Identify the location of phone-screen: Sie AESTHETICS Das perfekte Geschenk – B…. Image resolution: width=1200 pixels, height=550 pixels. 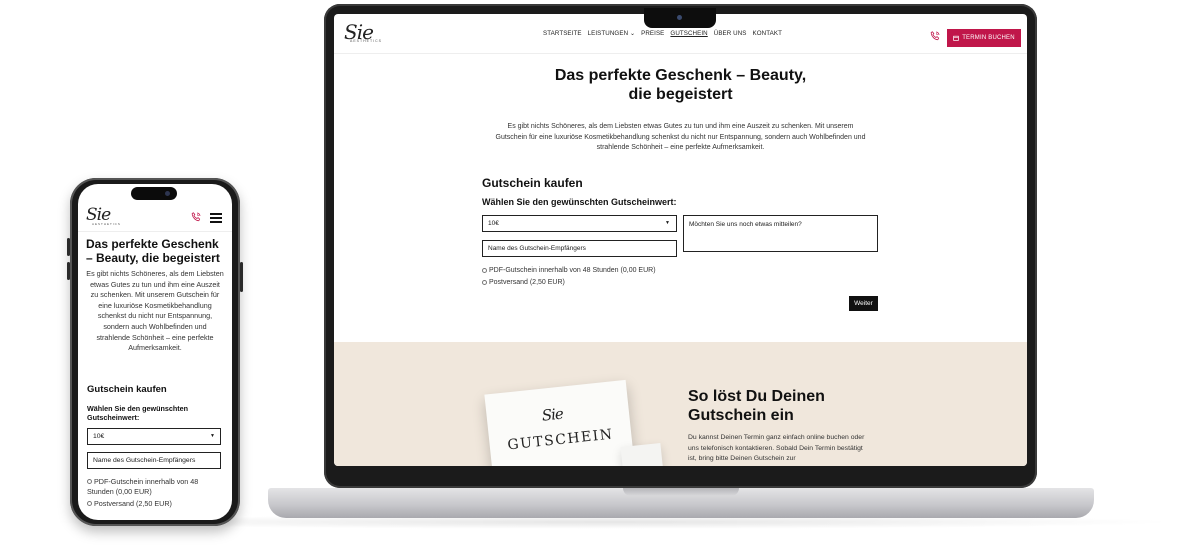
(155, 352).